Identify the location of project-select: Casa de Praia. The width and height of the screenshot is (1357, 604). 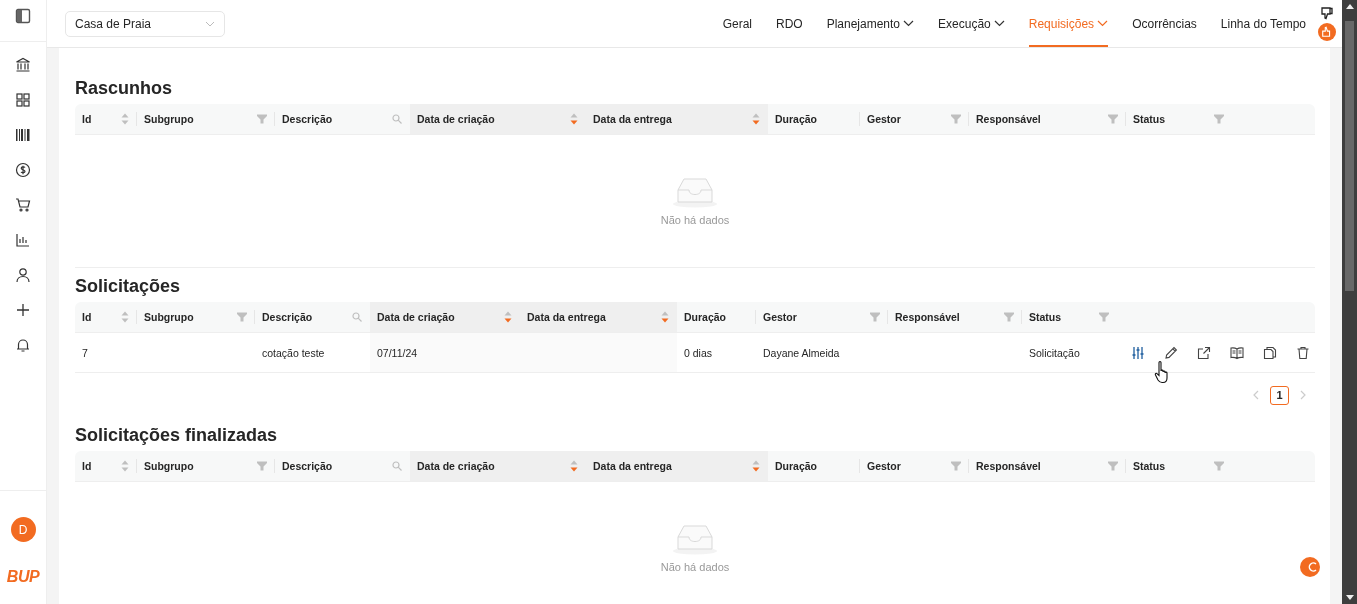
(145, 23).